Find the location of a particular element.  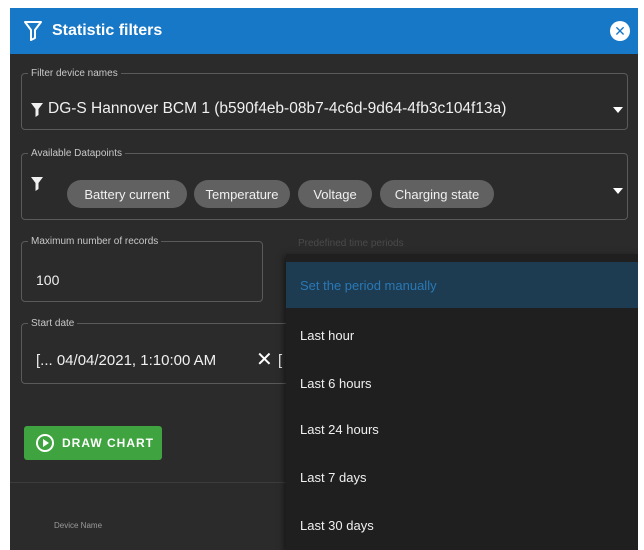

max-records-field: Maximum number of records is located at coordinates (142, 269).